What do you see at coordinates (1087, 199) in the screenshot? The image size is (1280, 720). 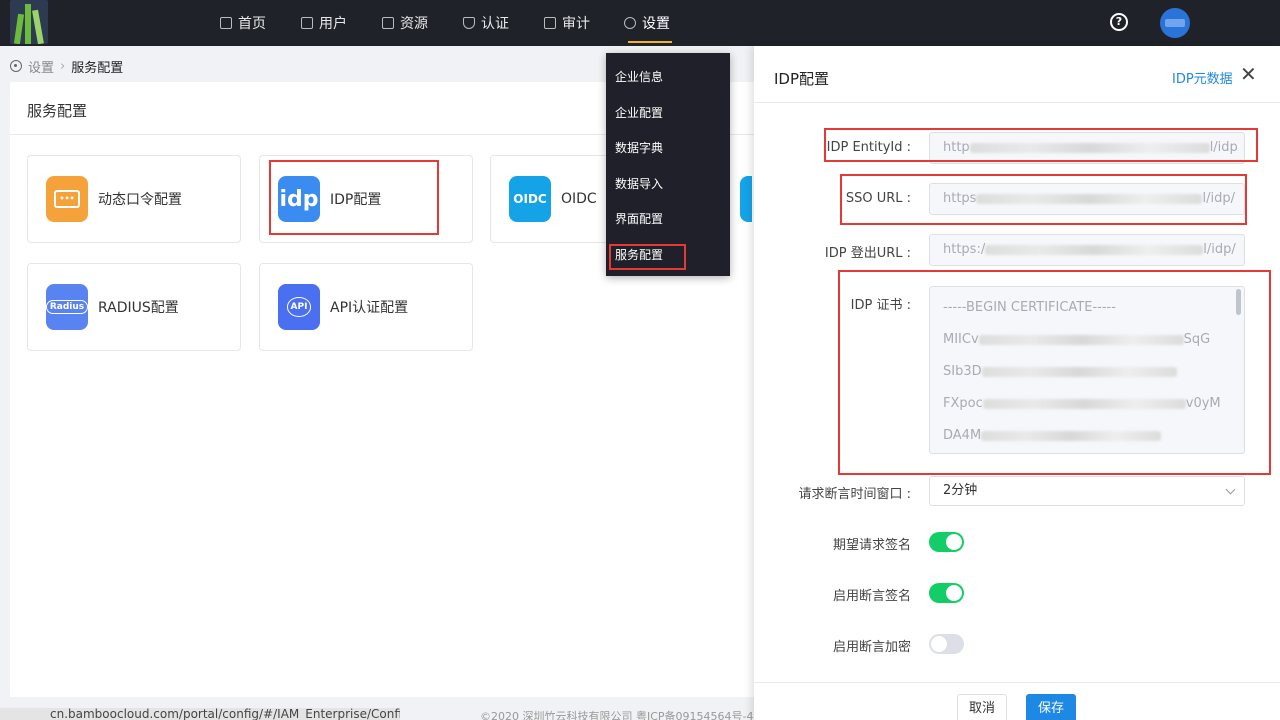 I see `sso-url-field: https l/idp/` at bounding box center [1087, 199].